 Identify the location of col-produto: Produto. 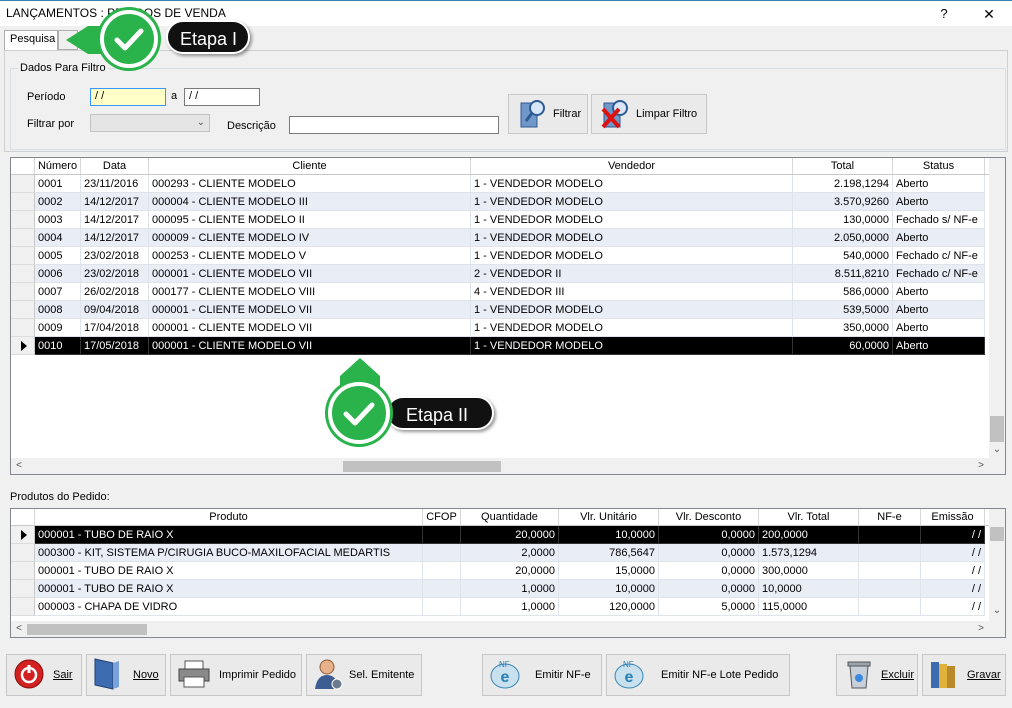
(229, 517).